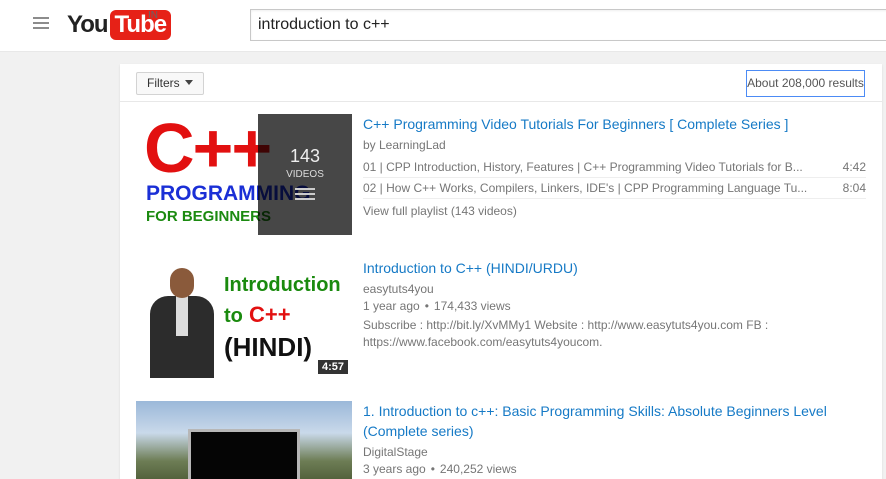 The width and height of the screenshot is (886, 479). I want to click on playlist-overlay: 143 VIDEOS, so click(305, 174).